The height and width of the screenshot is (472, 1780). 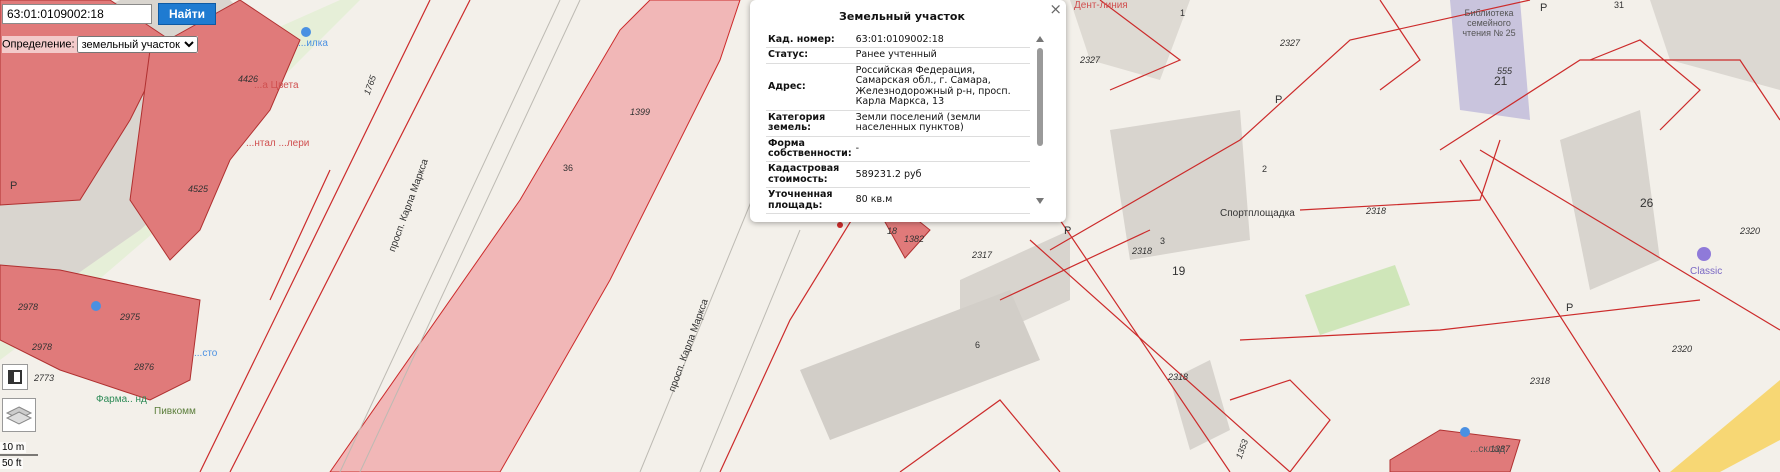 What do you see at coordinates (982, 255) in the screenshot?
I see `parcel-label: 2317` at bounding box center [982, 255].